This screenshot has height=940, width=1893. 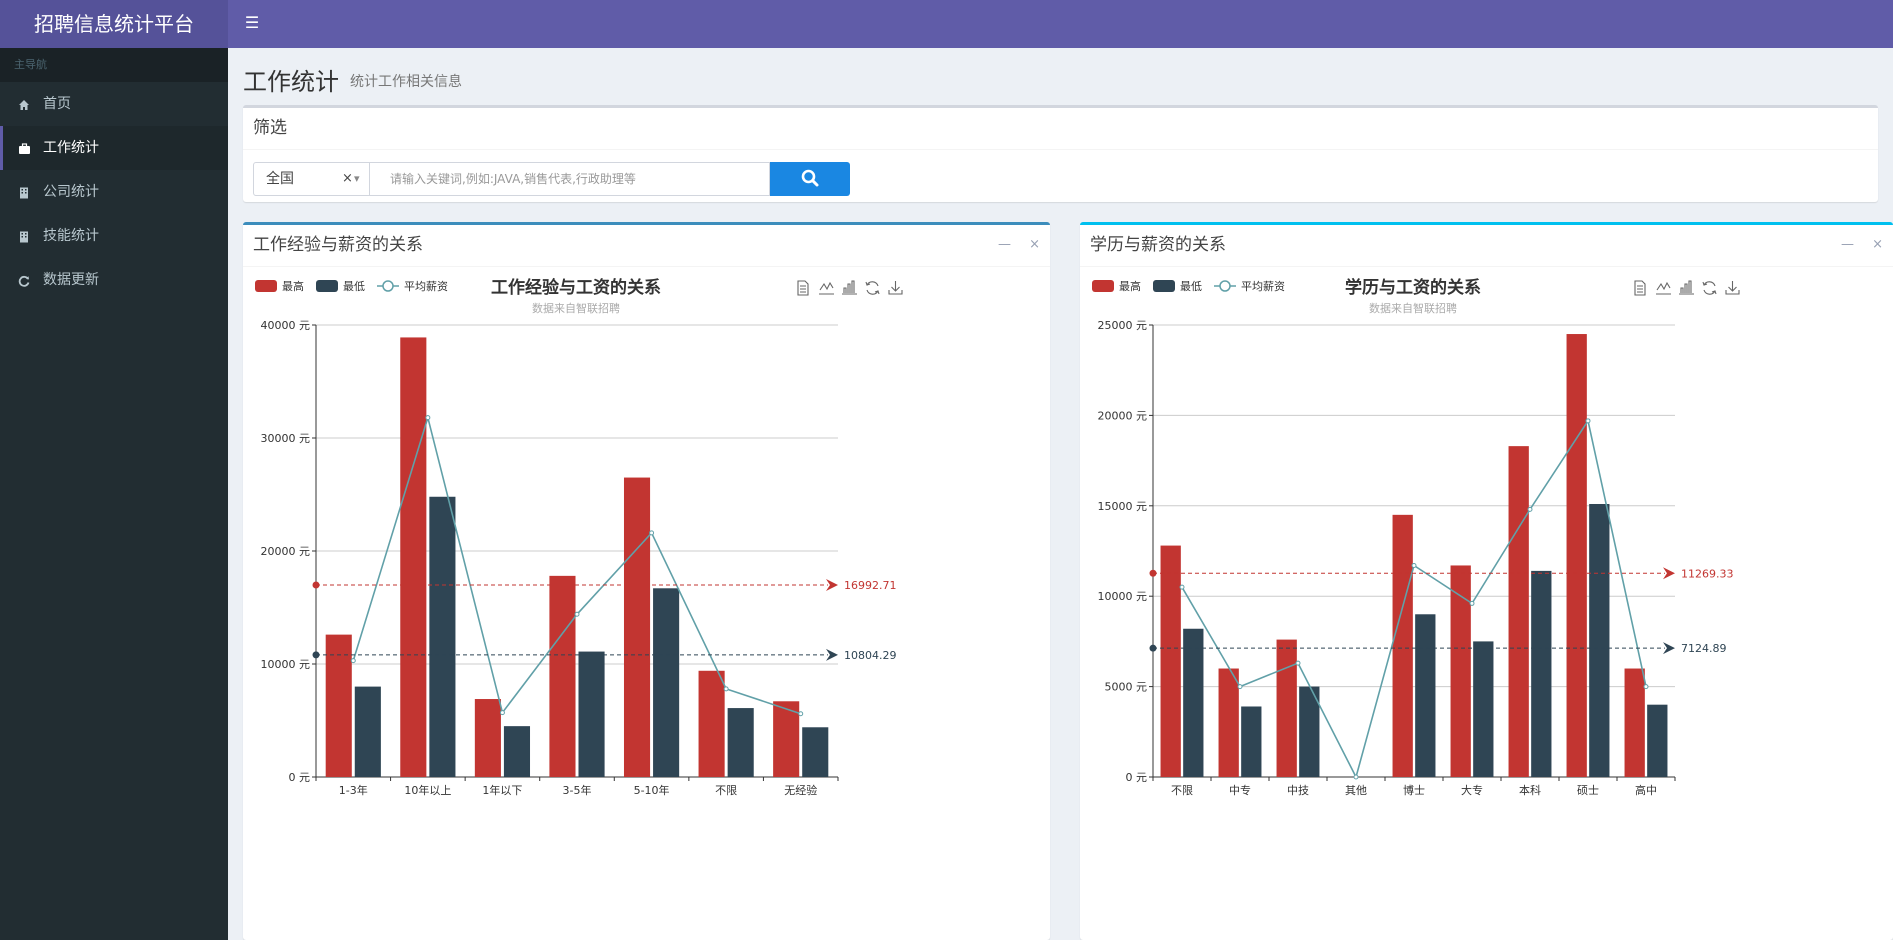 I want to click on chart-title: 学历与工资的关系, so click(x=1413, y=287).